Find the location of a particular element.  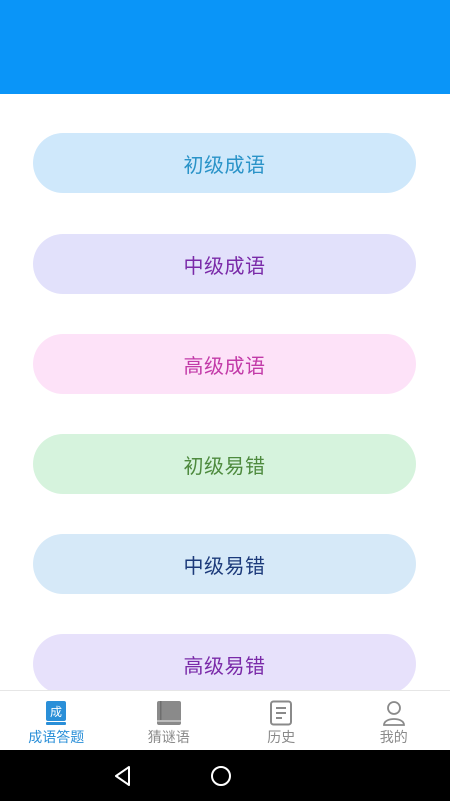

level-button-label: 中级成语 is located at coordinates (224, 265).